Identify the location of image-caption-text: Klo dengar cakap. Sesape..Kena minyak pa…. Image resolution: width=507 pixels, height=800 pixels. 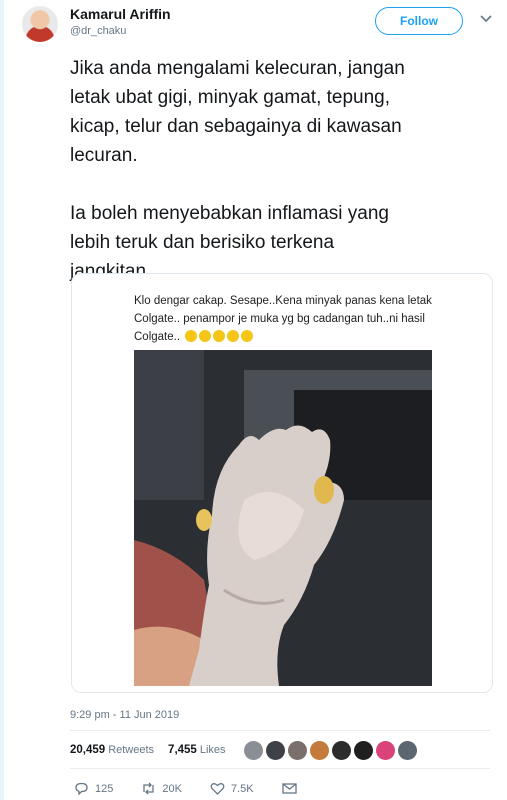
(283, 319).